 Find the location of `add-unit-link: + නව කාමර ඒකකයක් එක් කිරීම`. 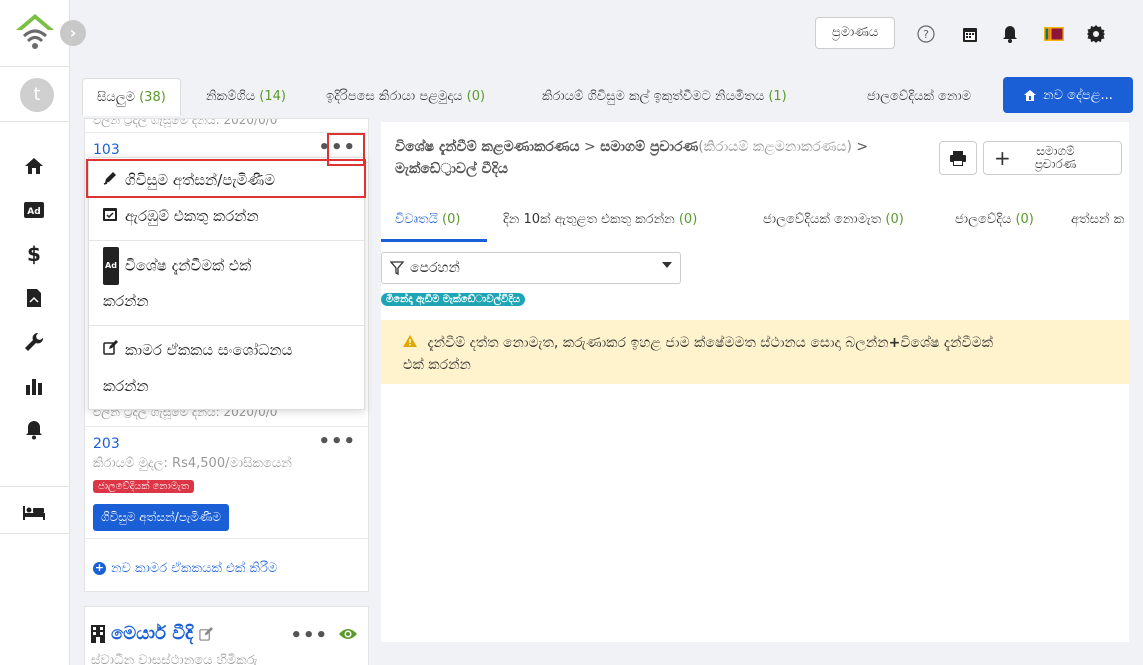

add-unit-link: + නව කාමර ඒකකයක් එක් කිරීම is located at coordinates (185, 568).